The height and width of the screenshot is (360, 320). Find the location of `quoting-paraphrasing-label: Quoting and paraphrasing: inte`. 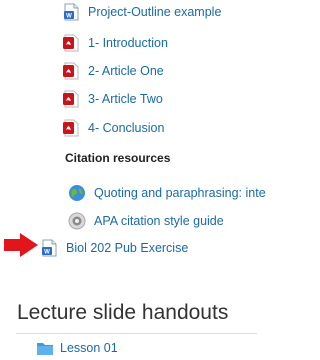

quoting-paraphrasing-label: Quoting and paraphrasing: inte is located at coordinates (180, 193).